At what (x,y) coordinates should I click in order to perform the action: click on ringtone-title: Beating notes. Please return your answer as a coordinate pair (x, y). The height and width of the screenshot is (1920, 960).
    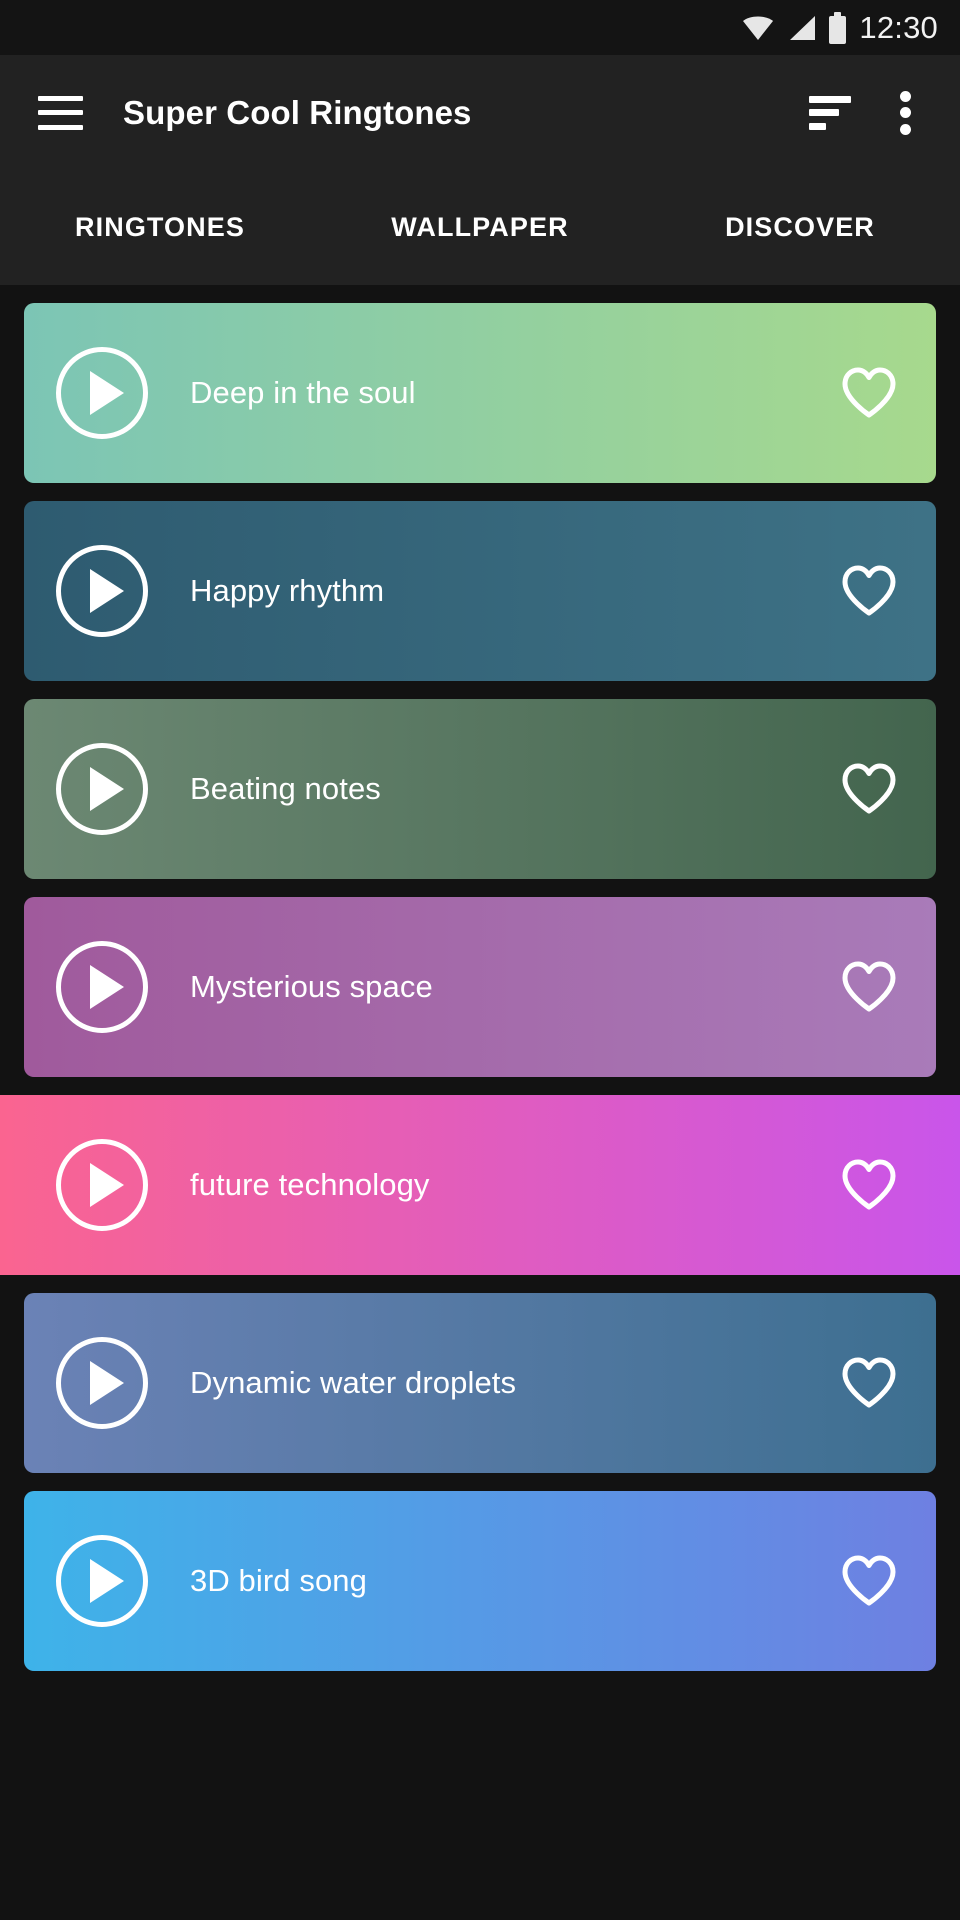
    Looking at the image, I should click on (285, 788).